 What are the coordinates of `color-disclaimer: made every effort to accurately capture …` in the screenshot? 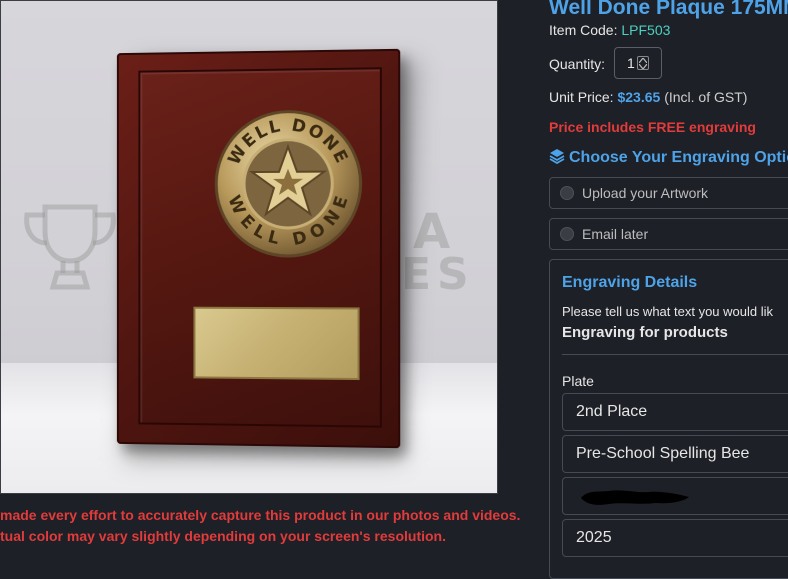 It's located at (260, 526).